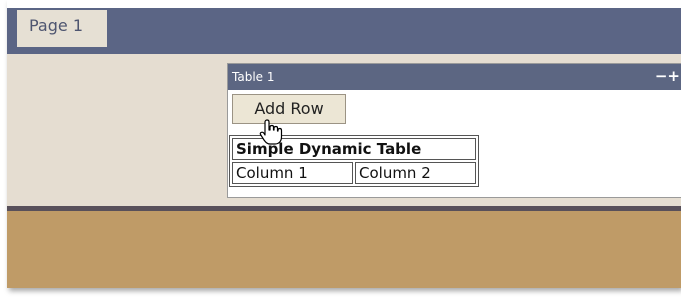 The height and width of the screenshot is (304, 681). What do you see at coordinates (292, 173) in the screenshot?
I see `column-1-cell: Column 1` at bounding box center [292, 173].